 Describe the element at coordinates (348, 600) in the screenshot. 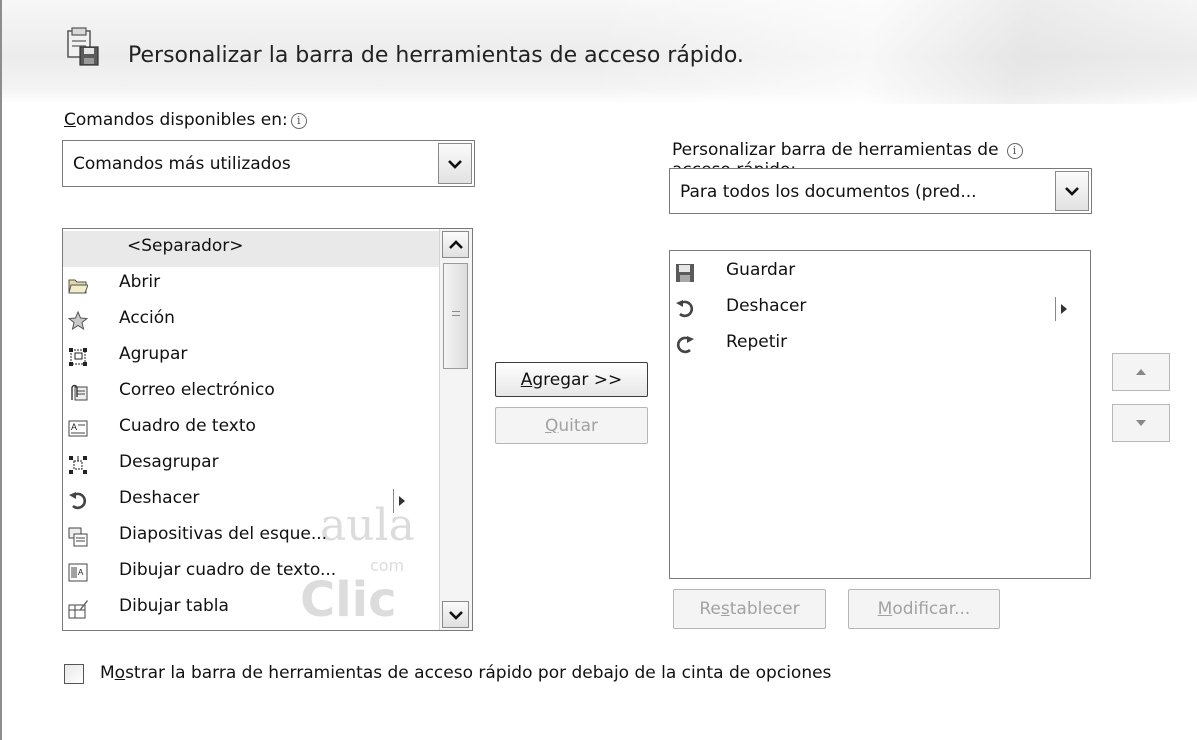

I see `watermark-line3: Clic` at that location.